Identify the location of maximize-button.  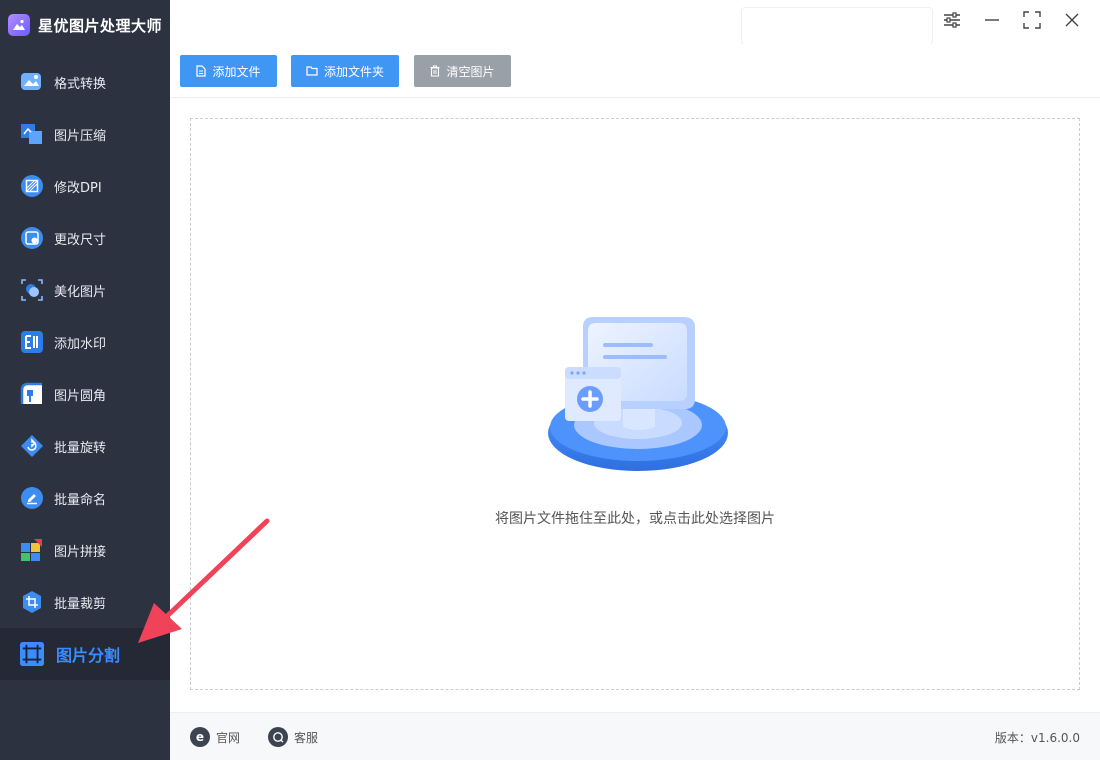
(1032, 22).